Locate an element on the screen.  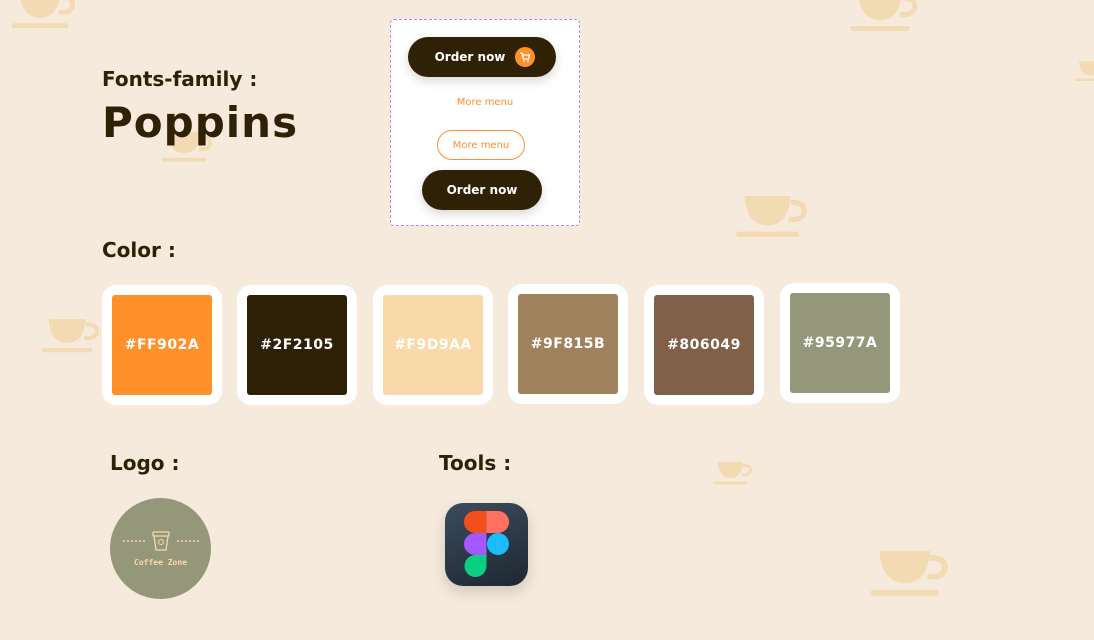
cart-icon is located at coordinates (525, 57).